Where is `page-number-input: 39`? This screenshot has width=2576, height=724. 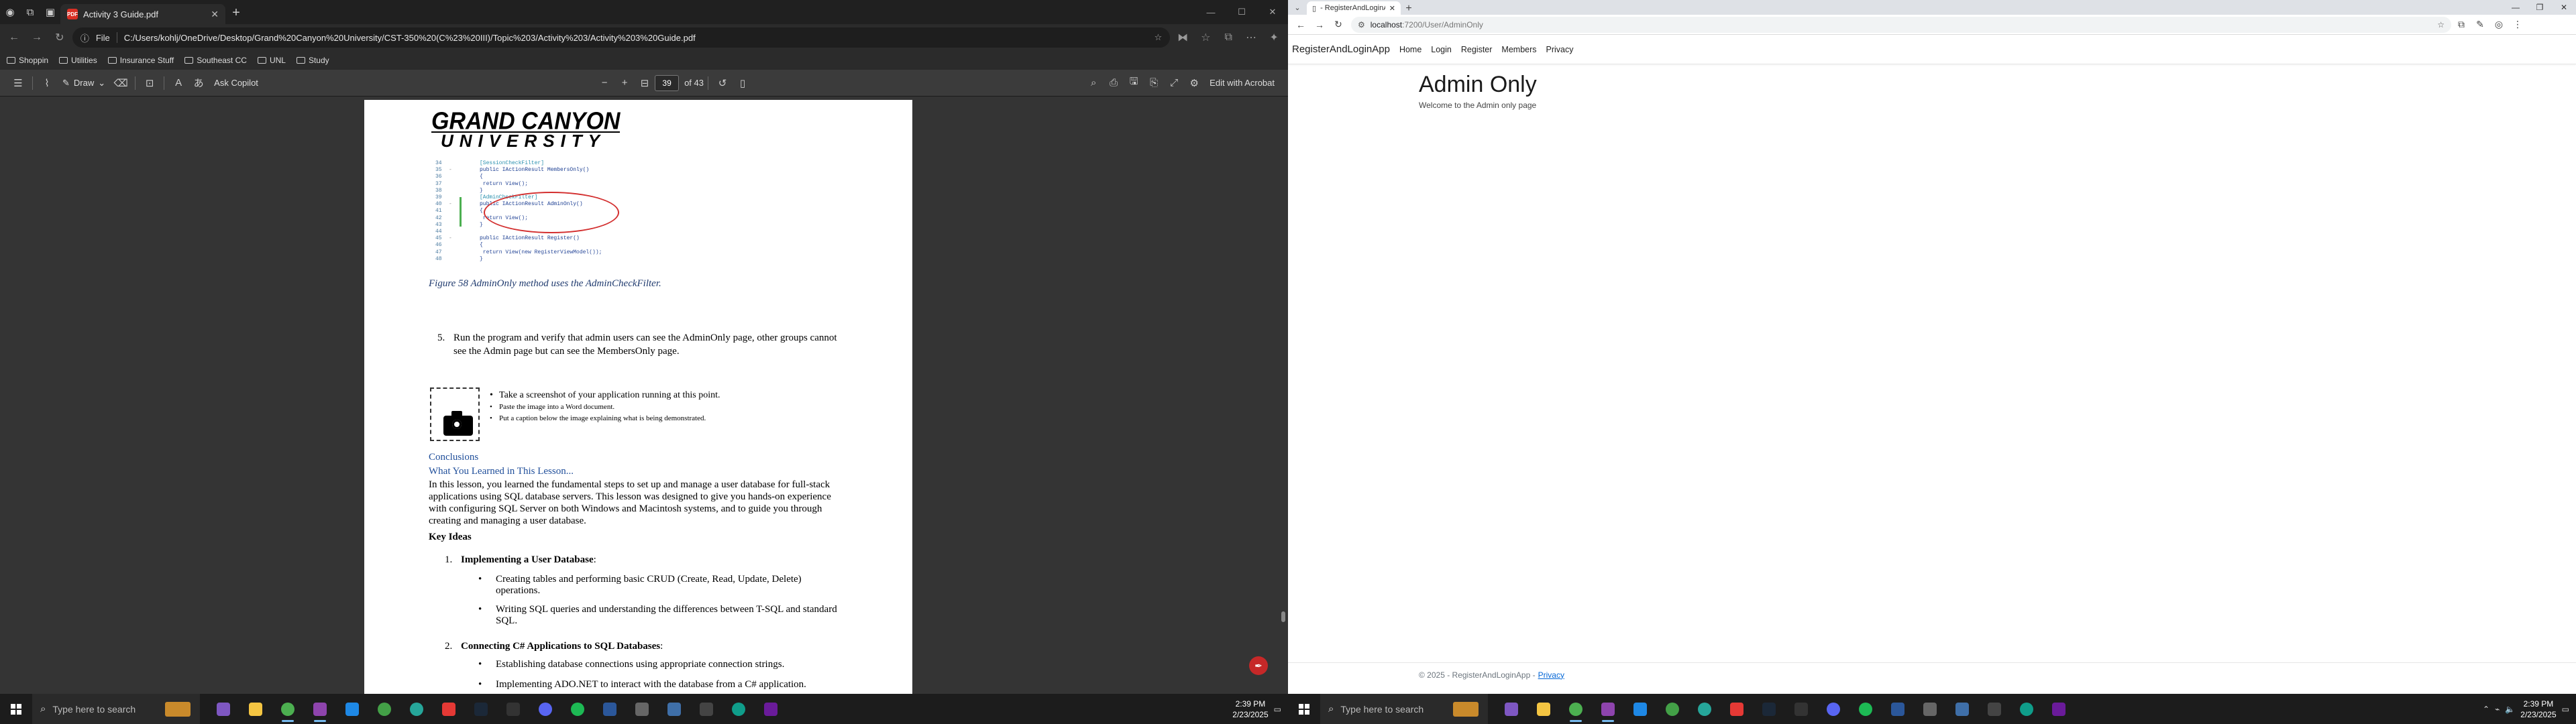 page-number-input: 39 is located at coordinates (667, 82).